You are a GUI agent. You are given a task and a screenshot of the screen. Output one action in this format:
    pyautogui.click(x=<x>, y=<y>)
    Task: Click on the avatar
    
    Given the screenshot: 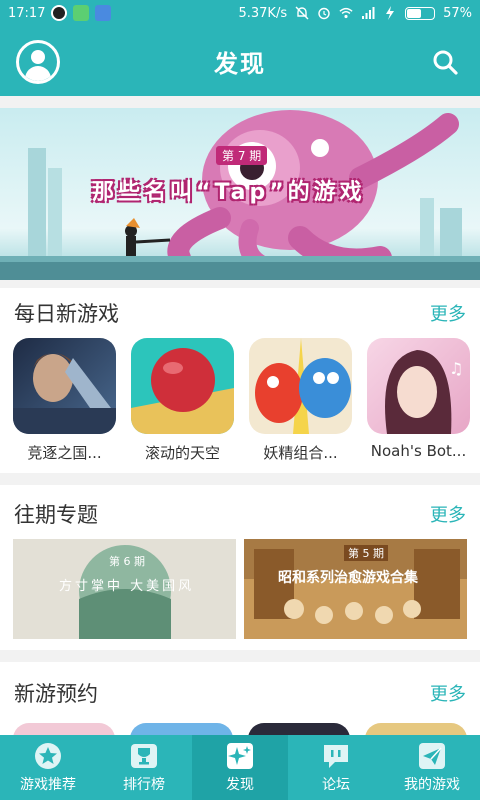 What is the action you would take?
    pyautogui.click(x=38, y=62)
    